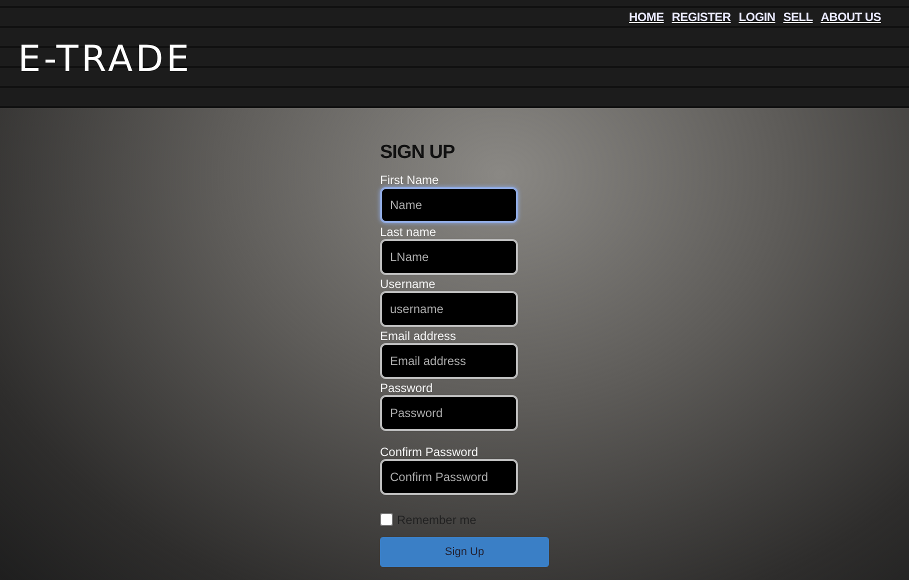 This screenshot has width=909, height=580. Describe the element at coordinates (418, 153) in the screenshot. I see `form-title: SIGN UP` at that location.